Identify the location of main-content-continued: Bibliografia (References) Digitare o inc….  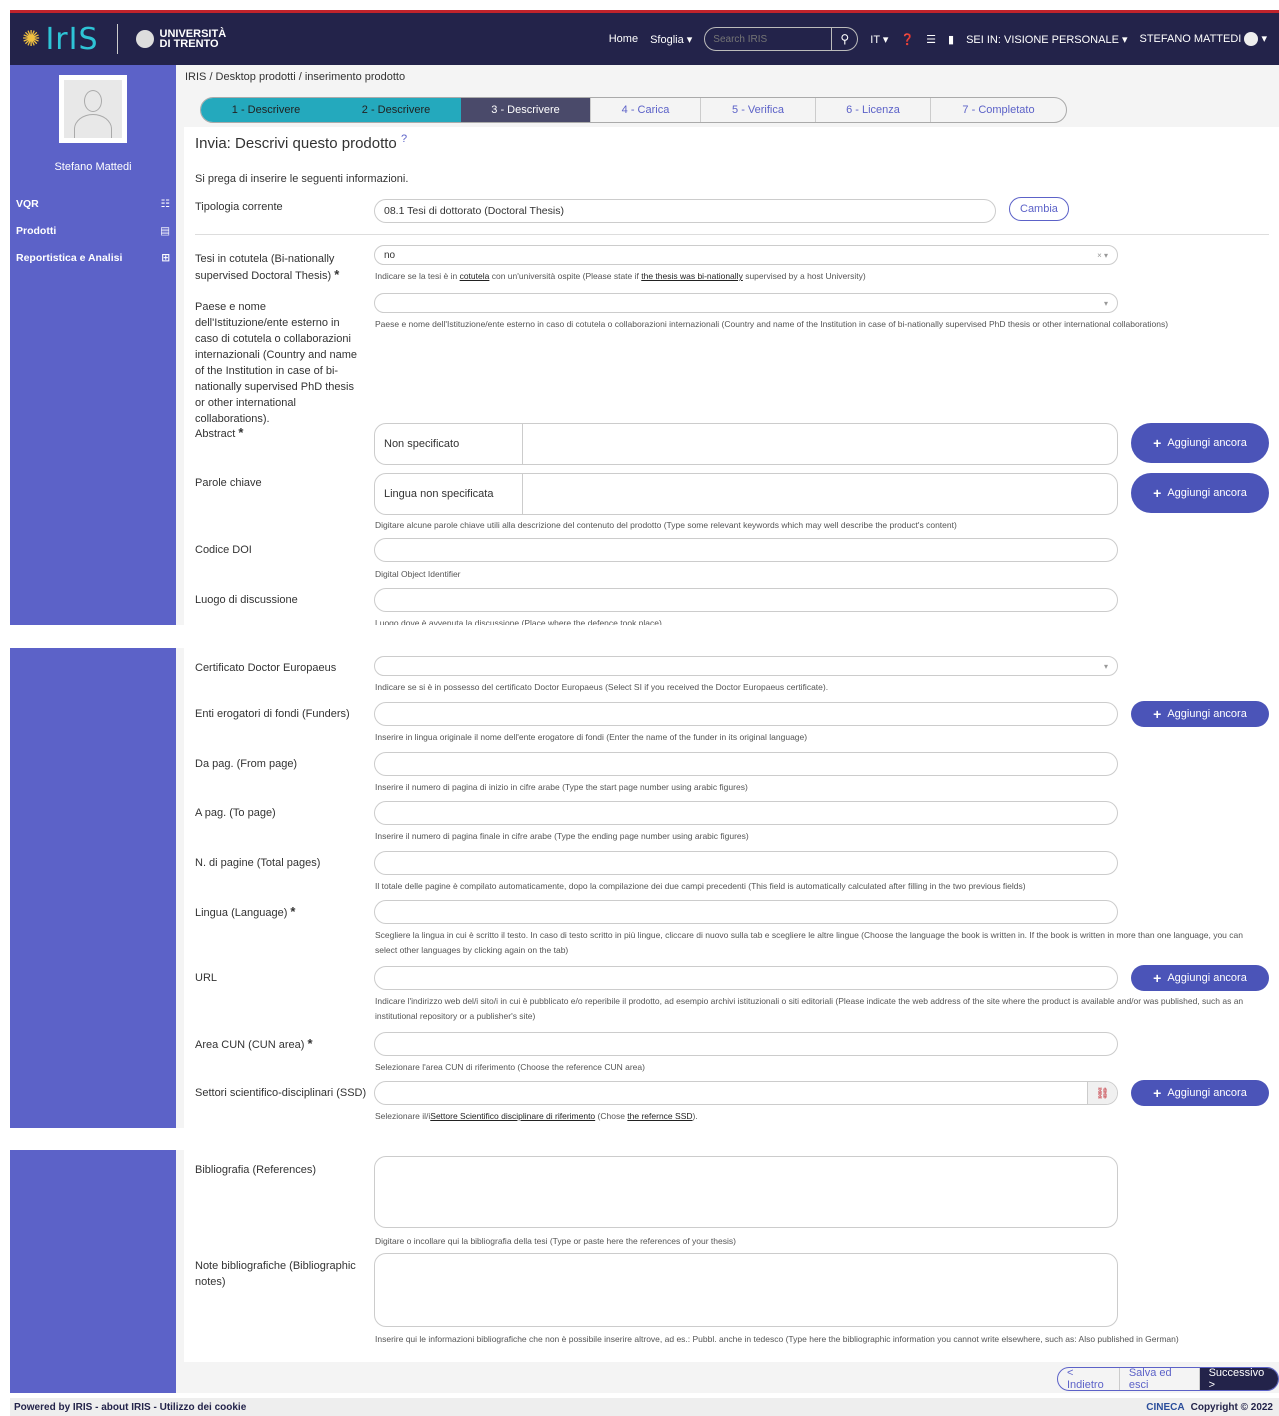
(727, 1271).